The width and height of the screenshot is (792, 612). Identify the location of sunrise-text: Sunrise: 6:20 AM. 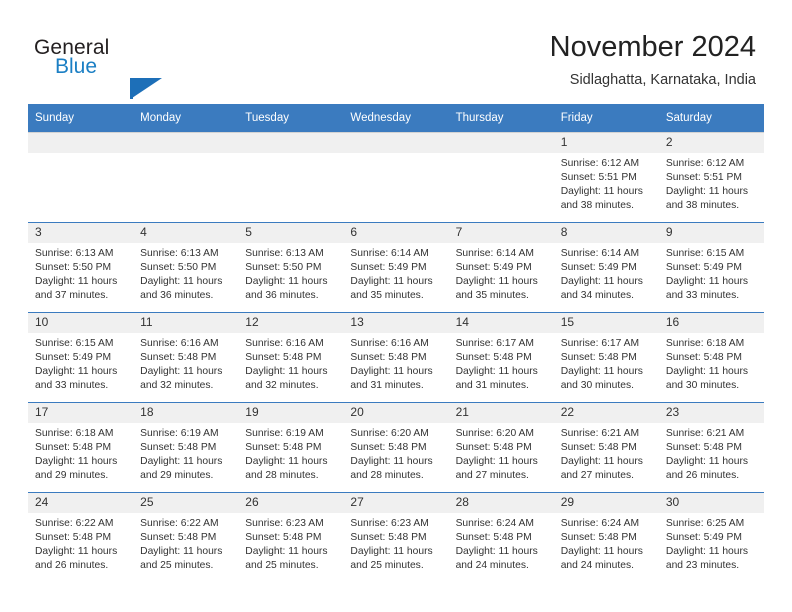
(494, 433).